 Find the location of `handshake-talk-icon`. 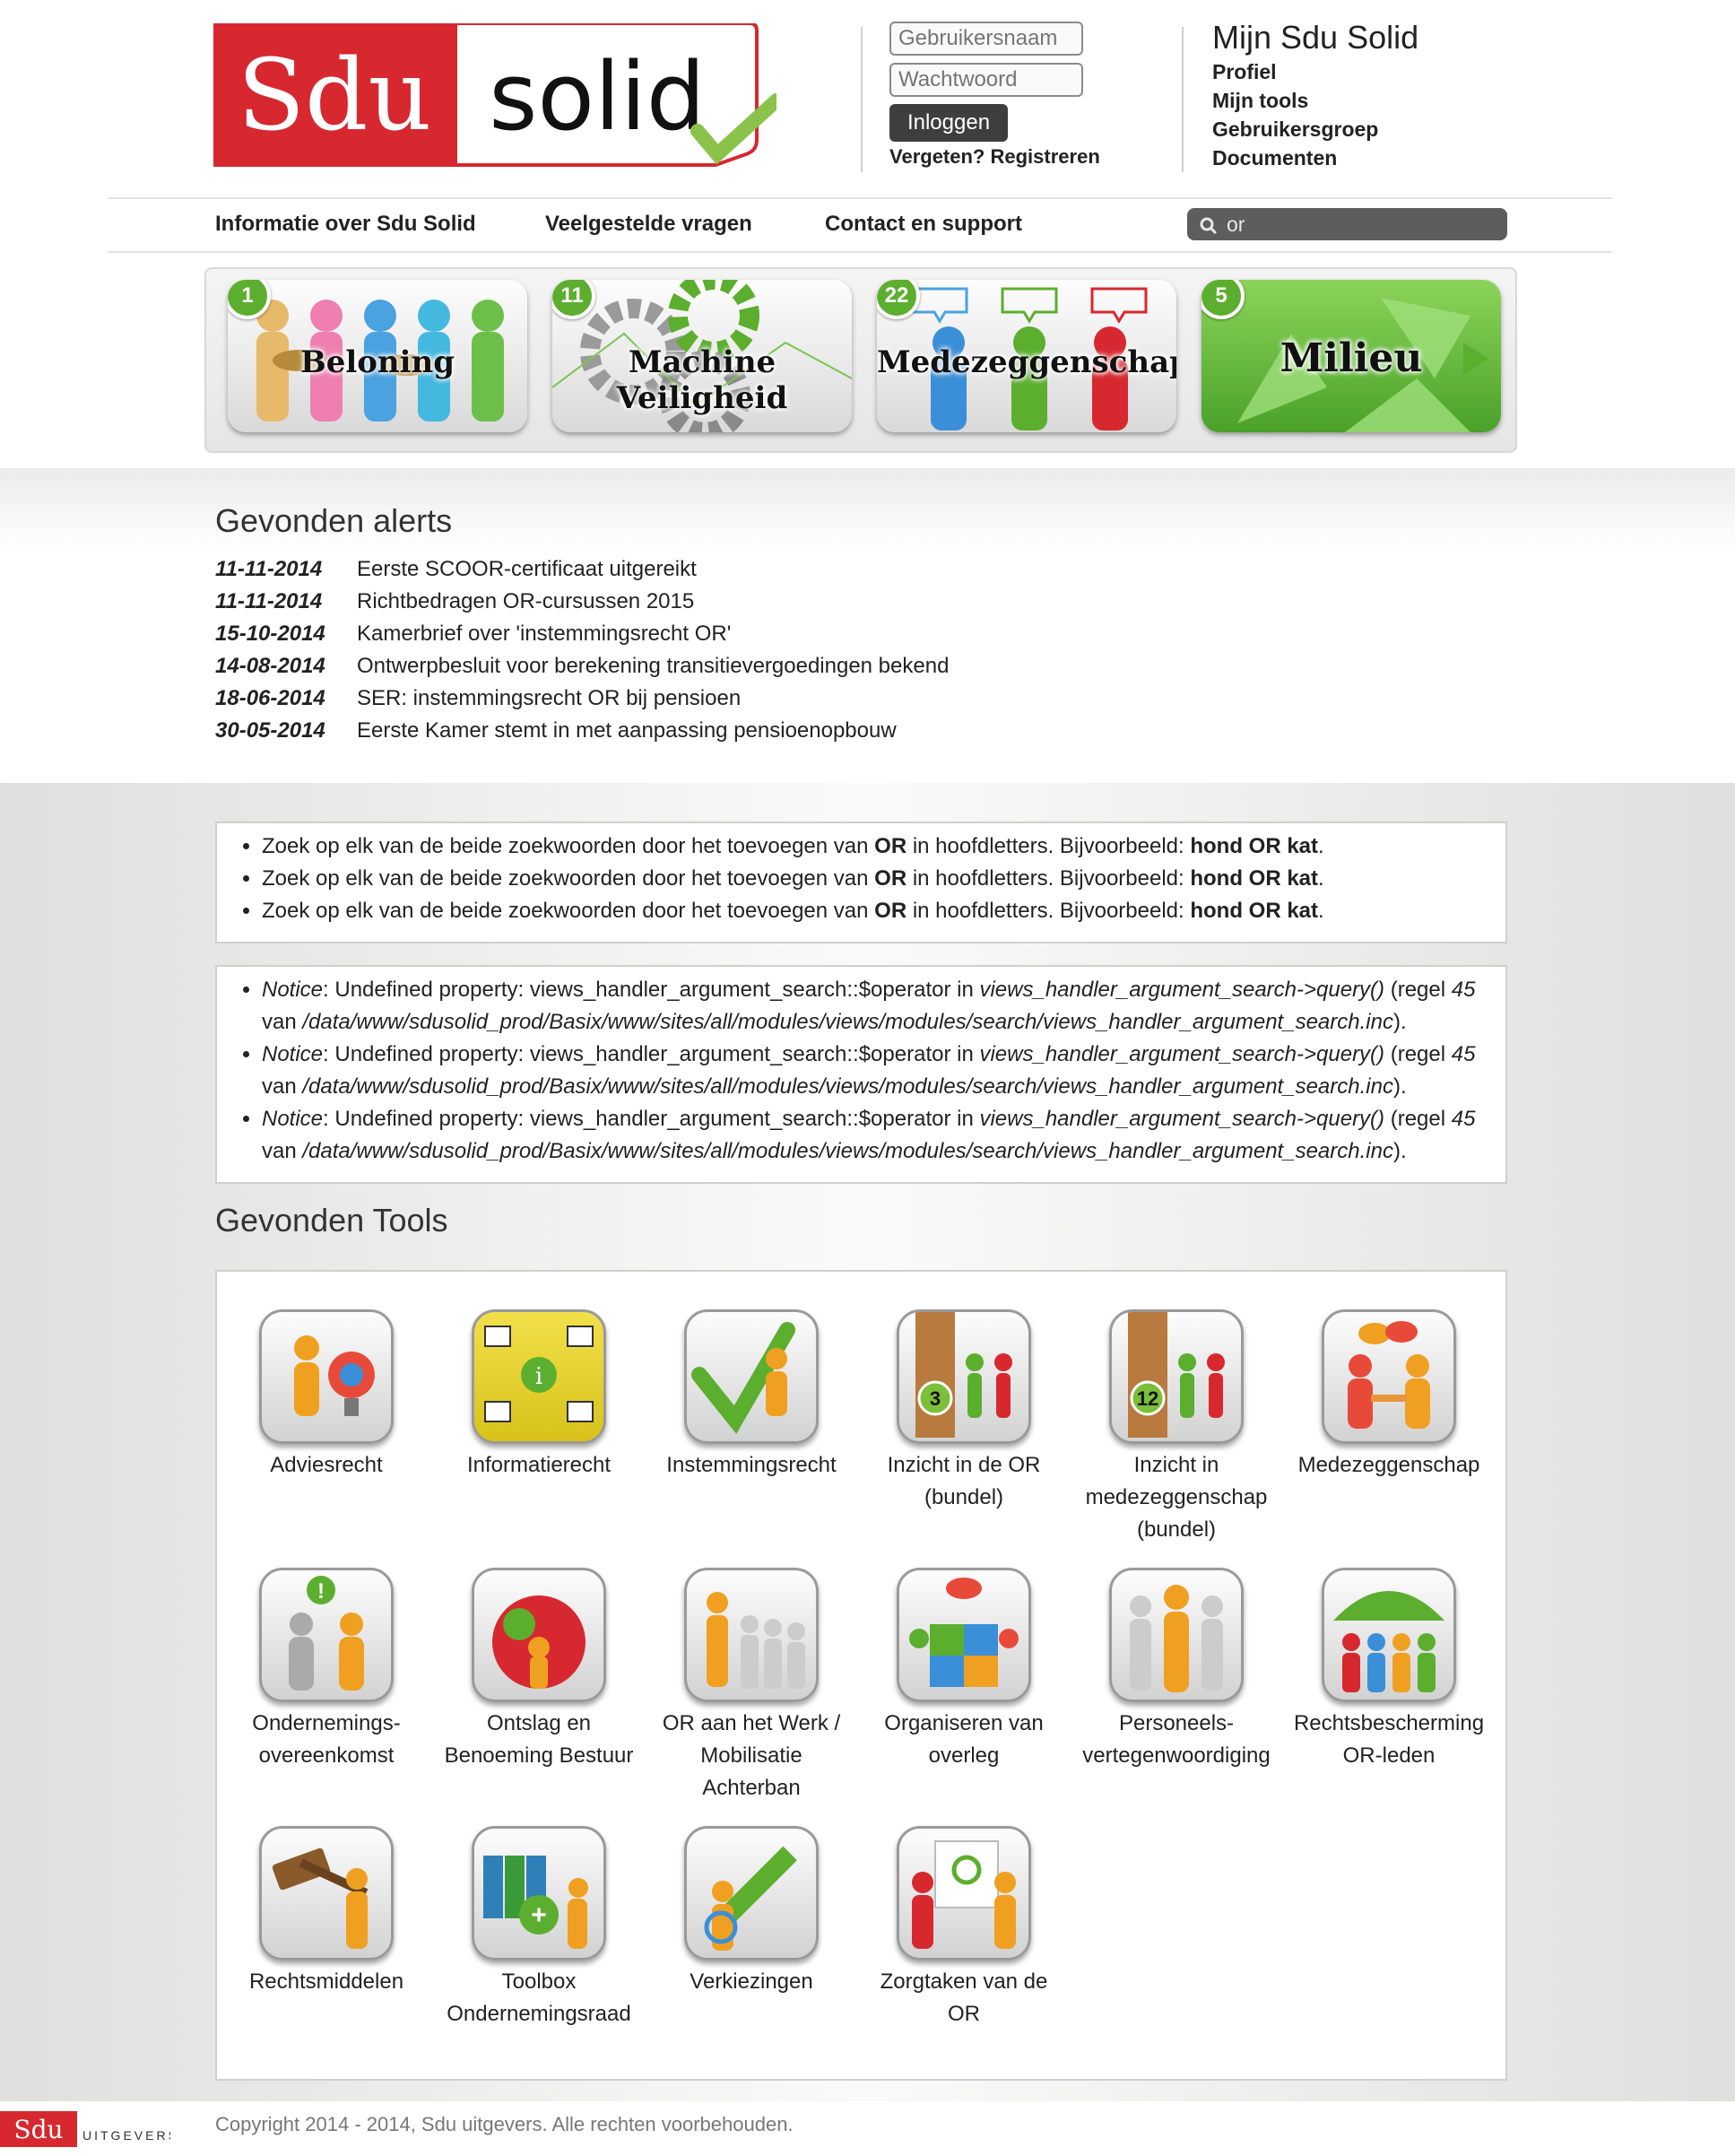

handshake-talk-icon is located at coordinates (1389, 1376).